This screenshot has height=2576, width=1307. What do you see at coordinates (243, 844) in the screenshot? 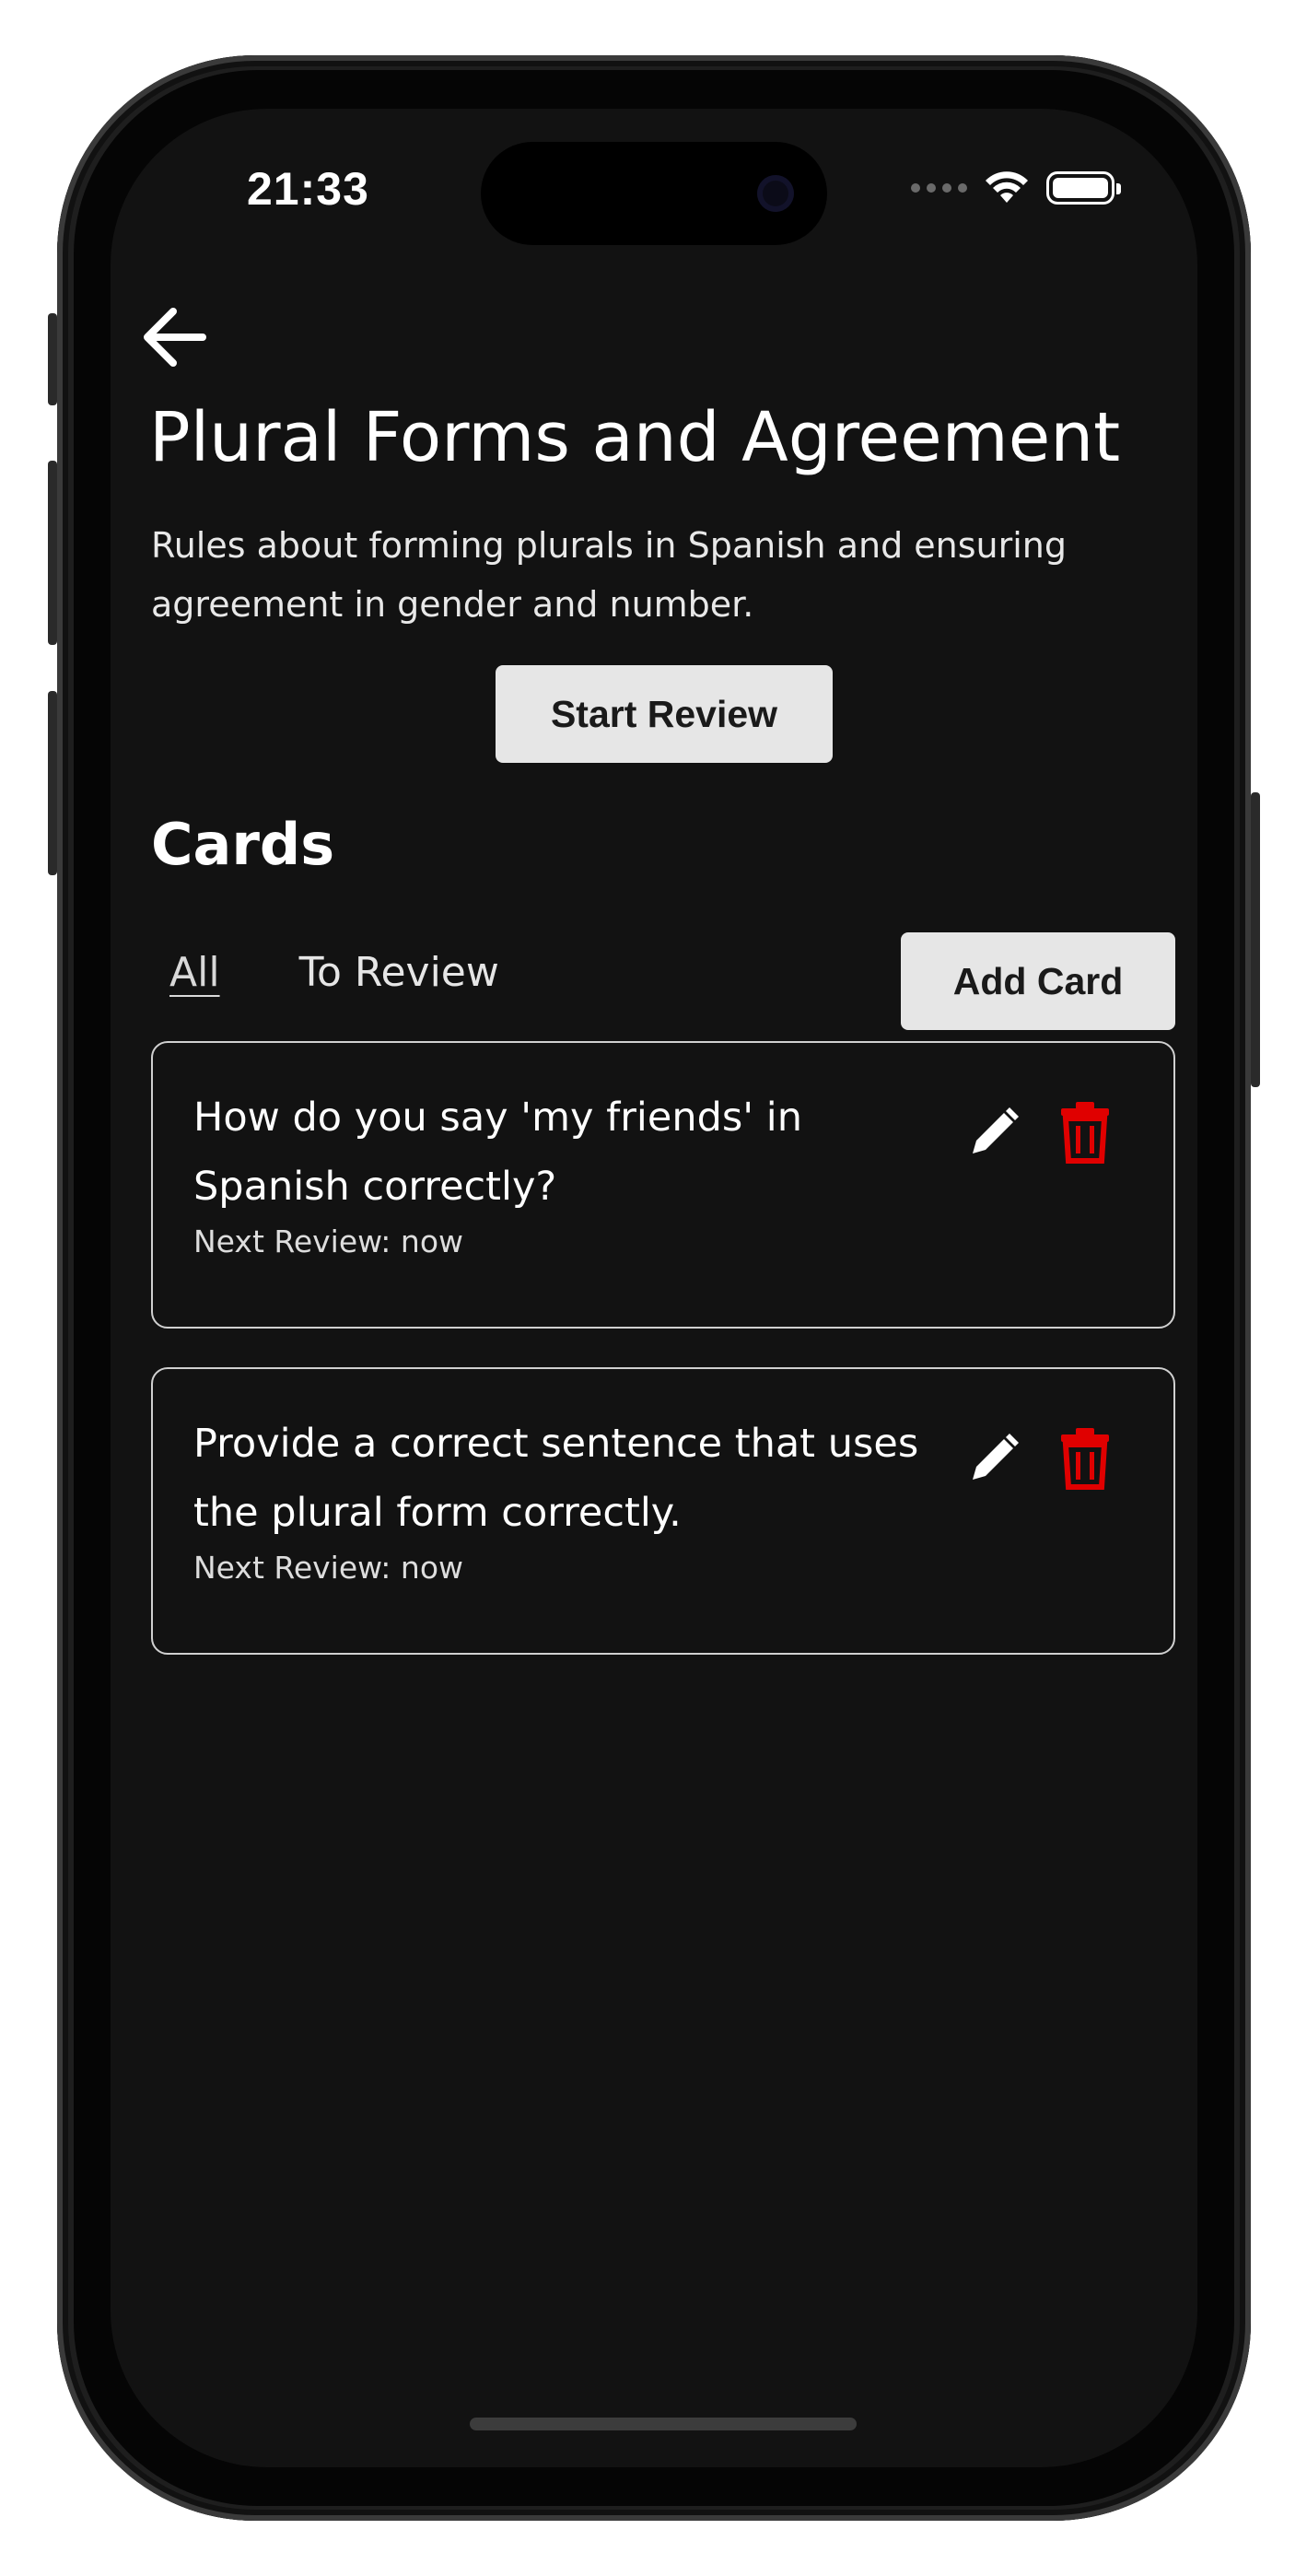
I see `cards-section-title: Cards` at bounding box center [243, 844].